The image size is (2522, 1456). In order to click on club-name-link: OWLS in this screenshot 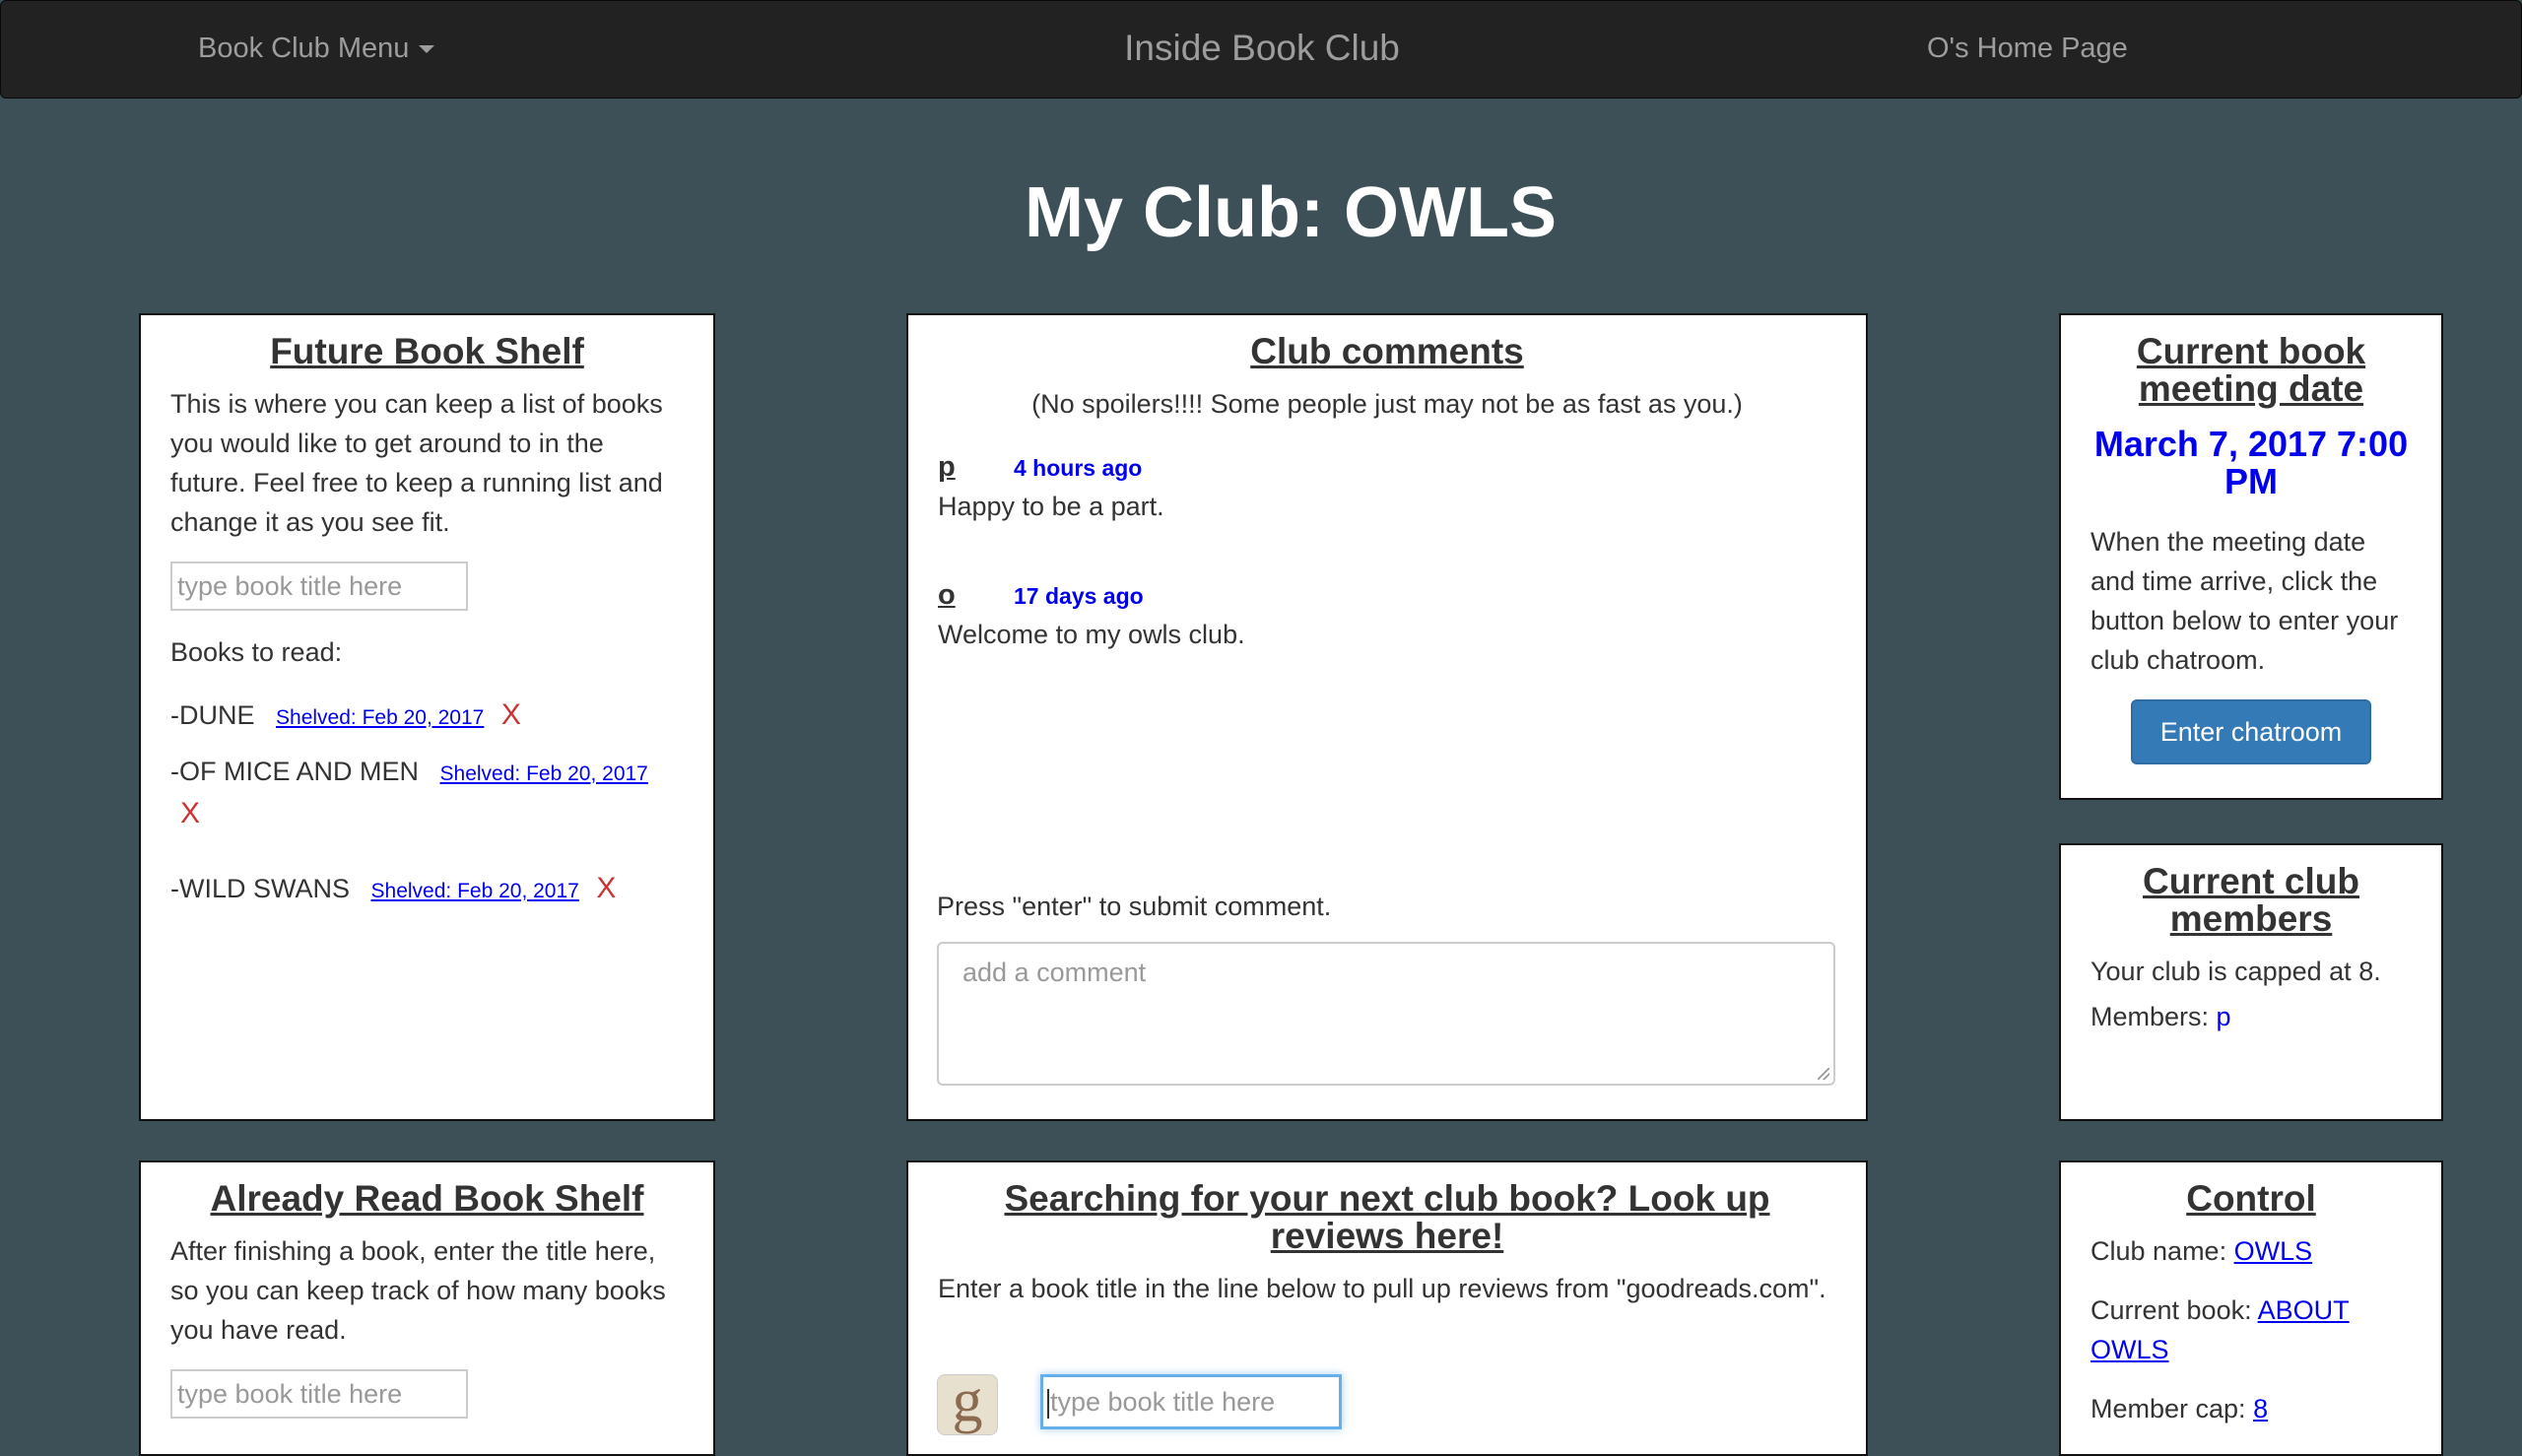, I will do `click(2273, 1251)`.